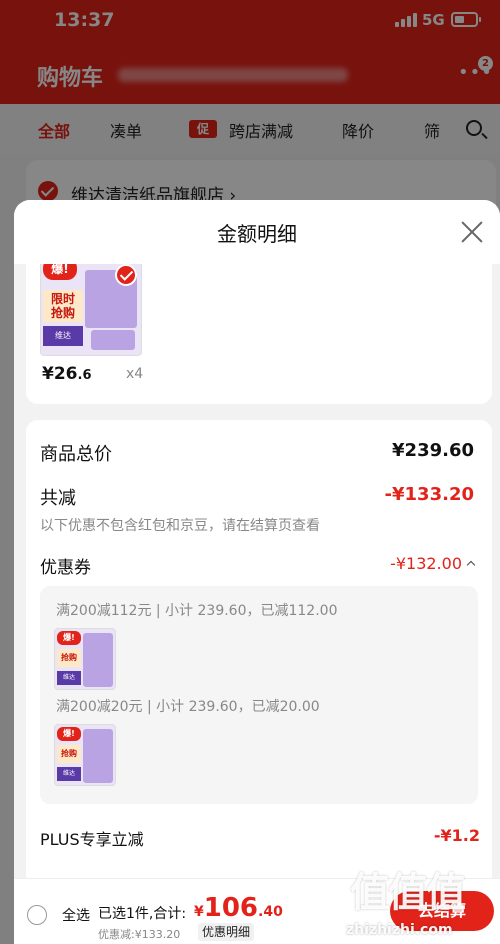 The height and width of the screenshot is (944, 500). Describe the element at coordinates (63, 336) in the screenshot. I see `product-sub-label: 维达` at that location.